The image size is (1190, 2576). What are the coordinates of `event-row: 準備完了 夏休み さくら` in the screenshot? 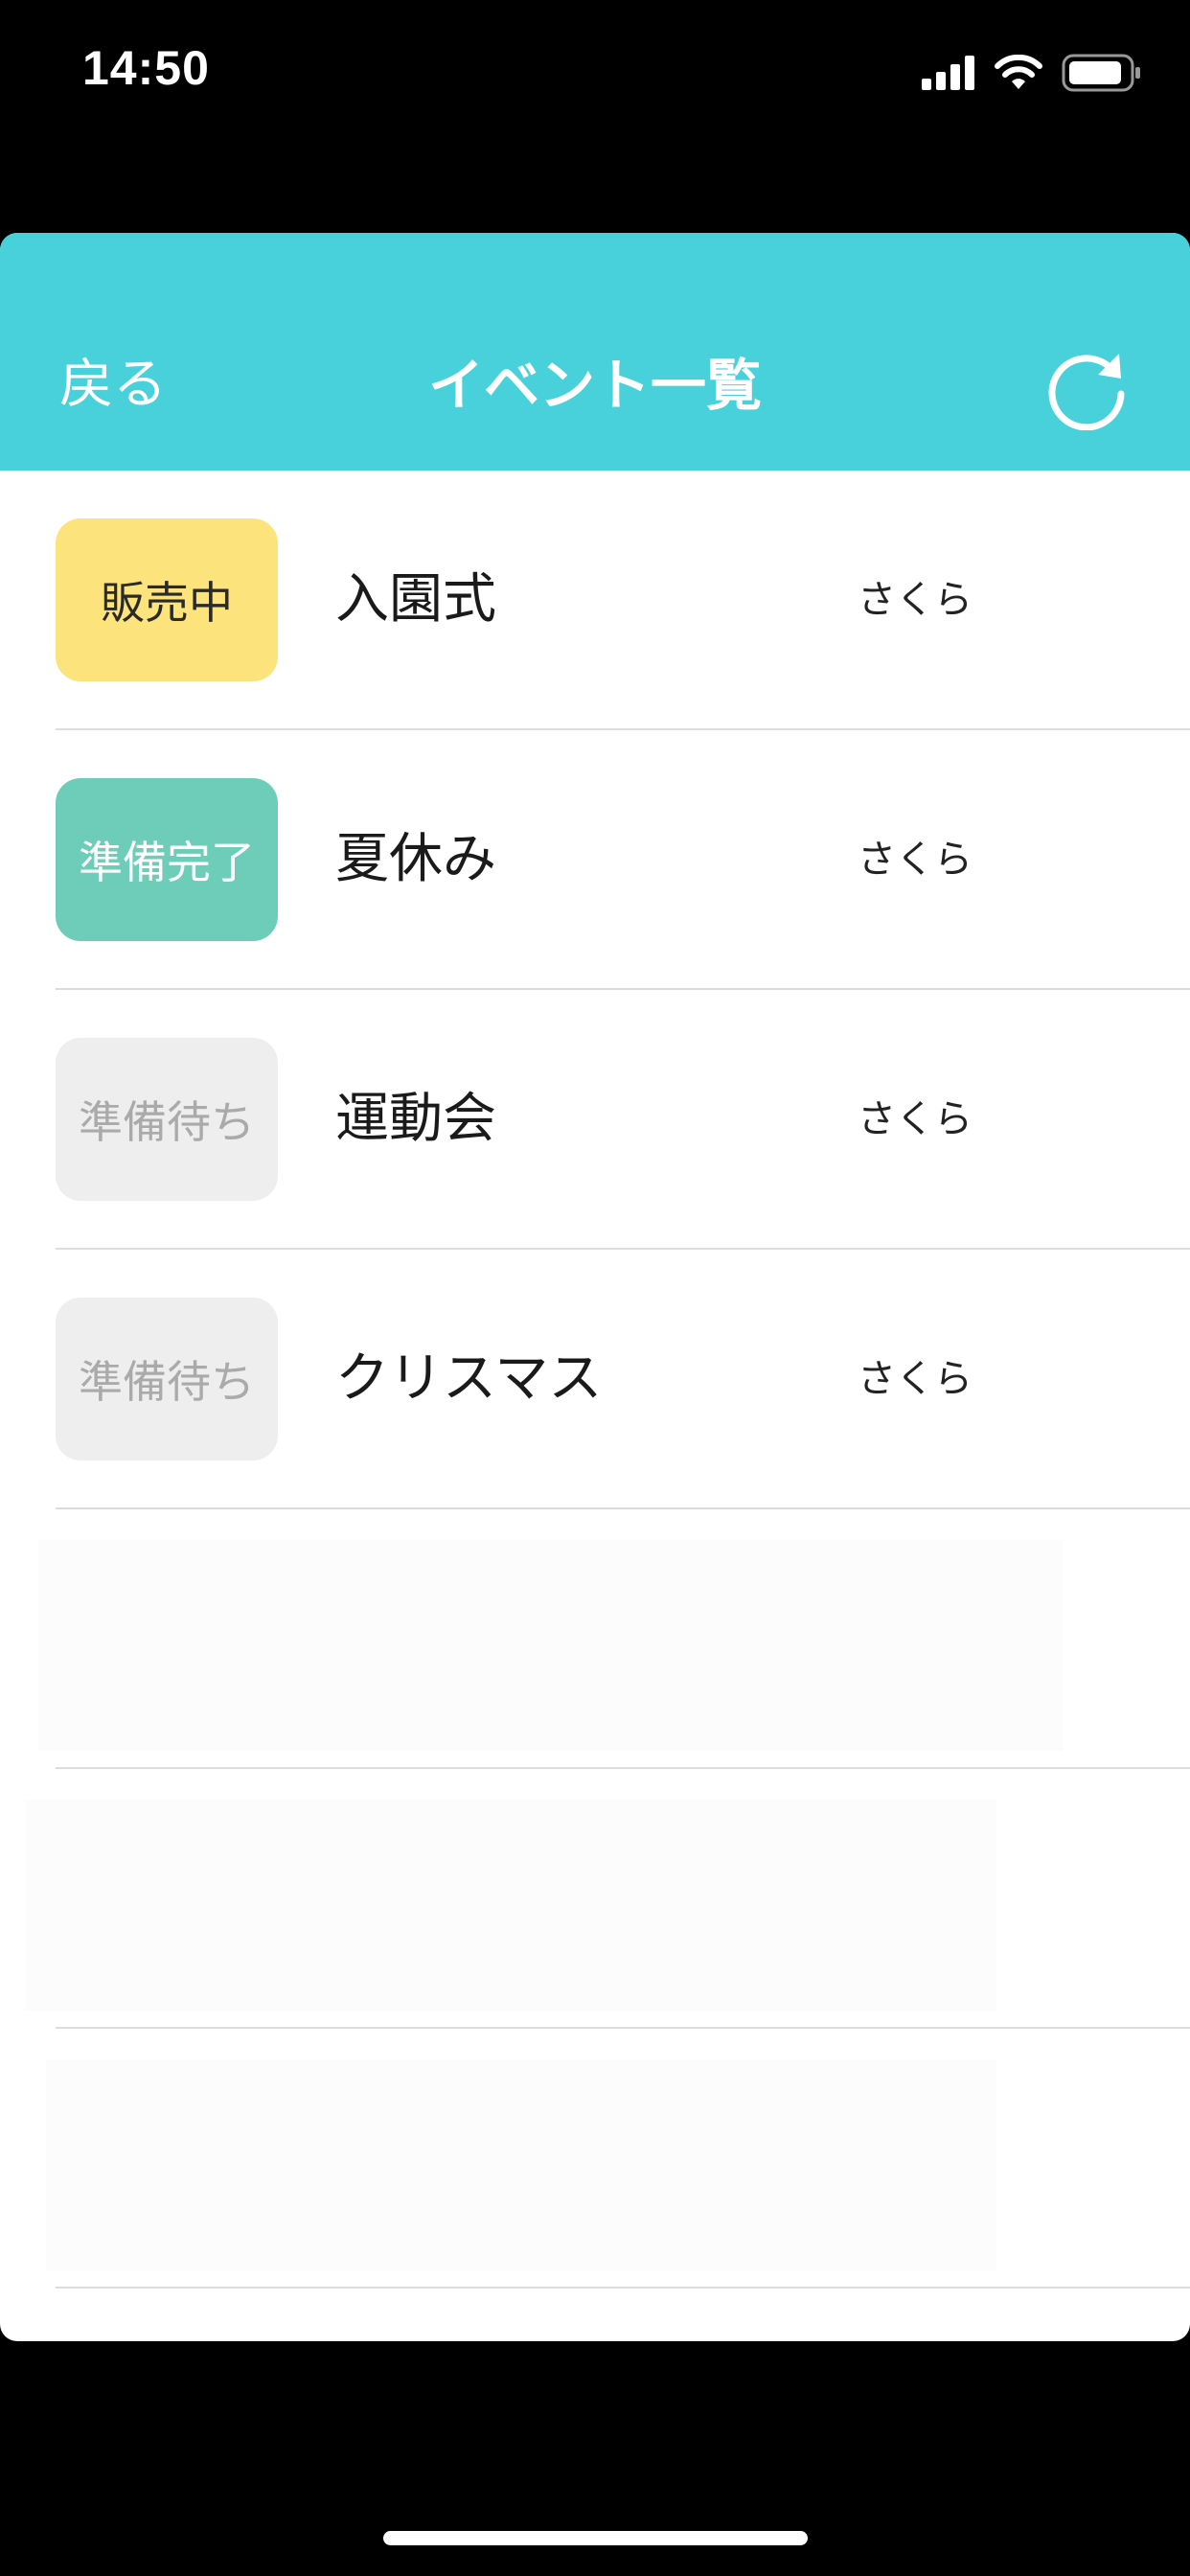 It's located at (595, 860).